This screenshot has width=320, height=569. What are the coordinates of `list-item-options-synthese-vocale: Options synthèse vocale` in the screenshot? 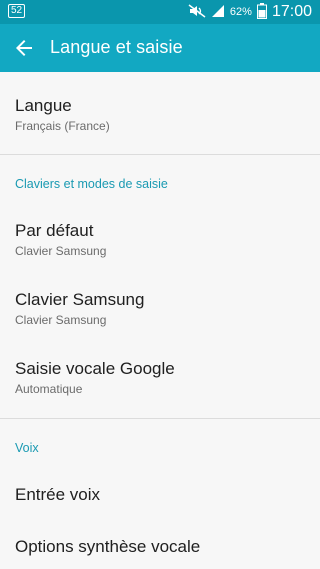 It's located at (160, 544).